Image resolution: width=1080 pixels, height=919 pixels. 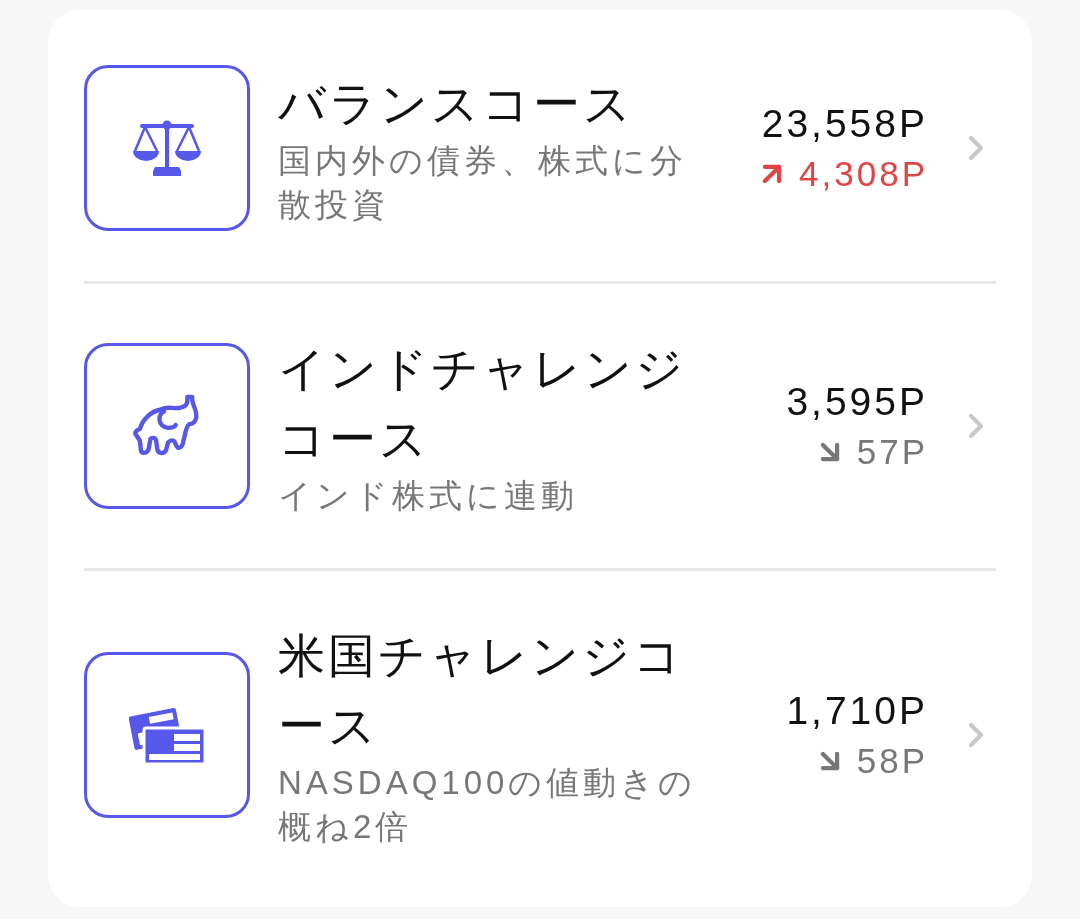 I want to click on course-title: バランスコース, so click(x=456, y=104).